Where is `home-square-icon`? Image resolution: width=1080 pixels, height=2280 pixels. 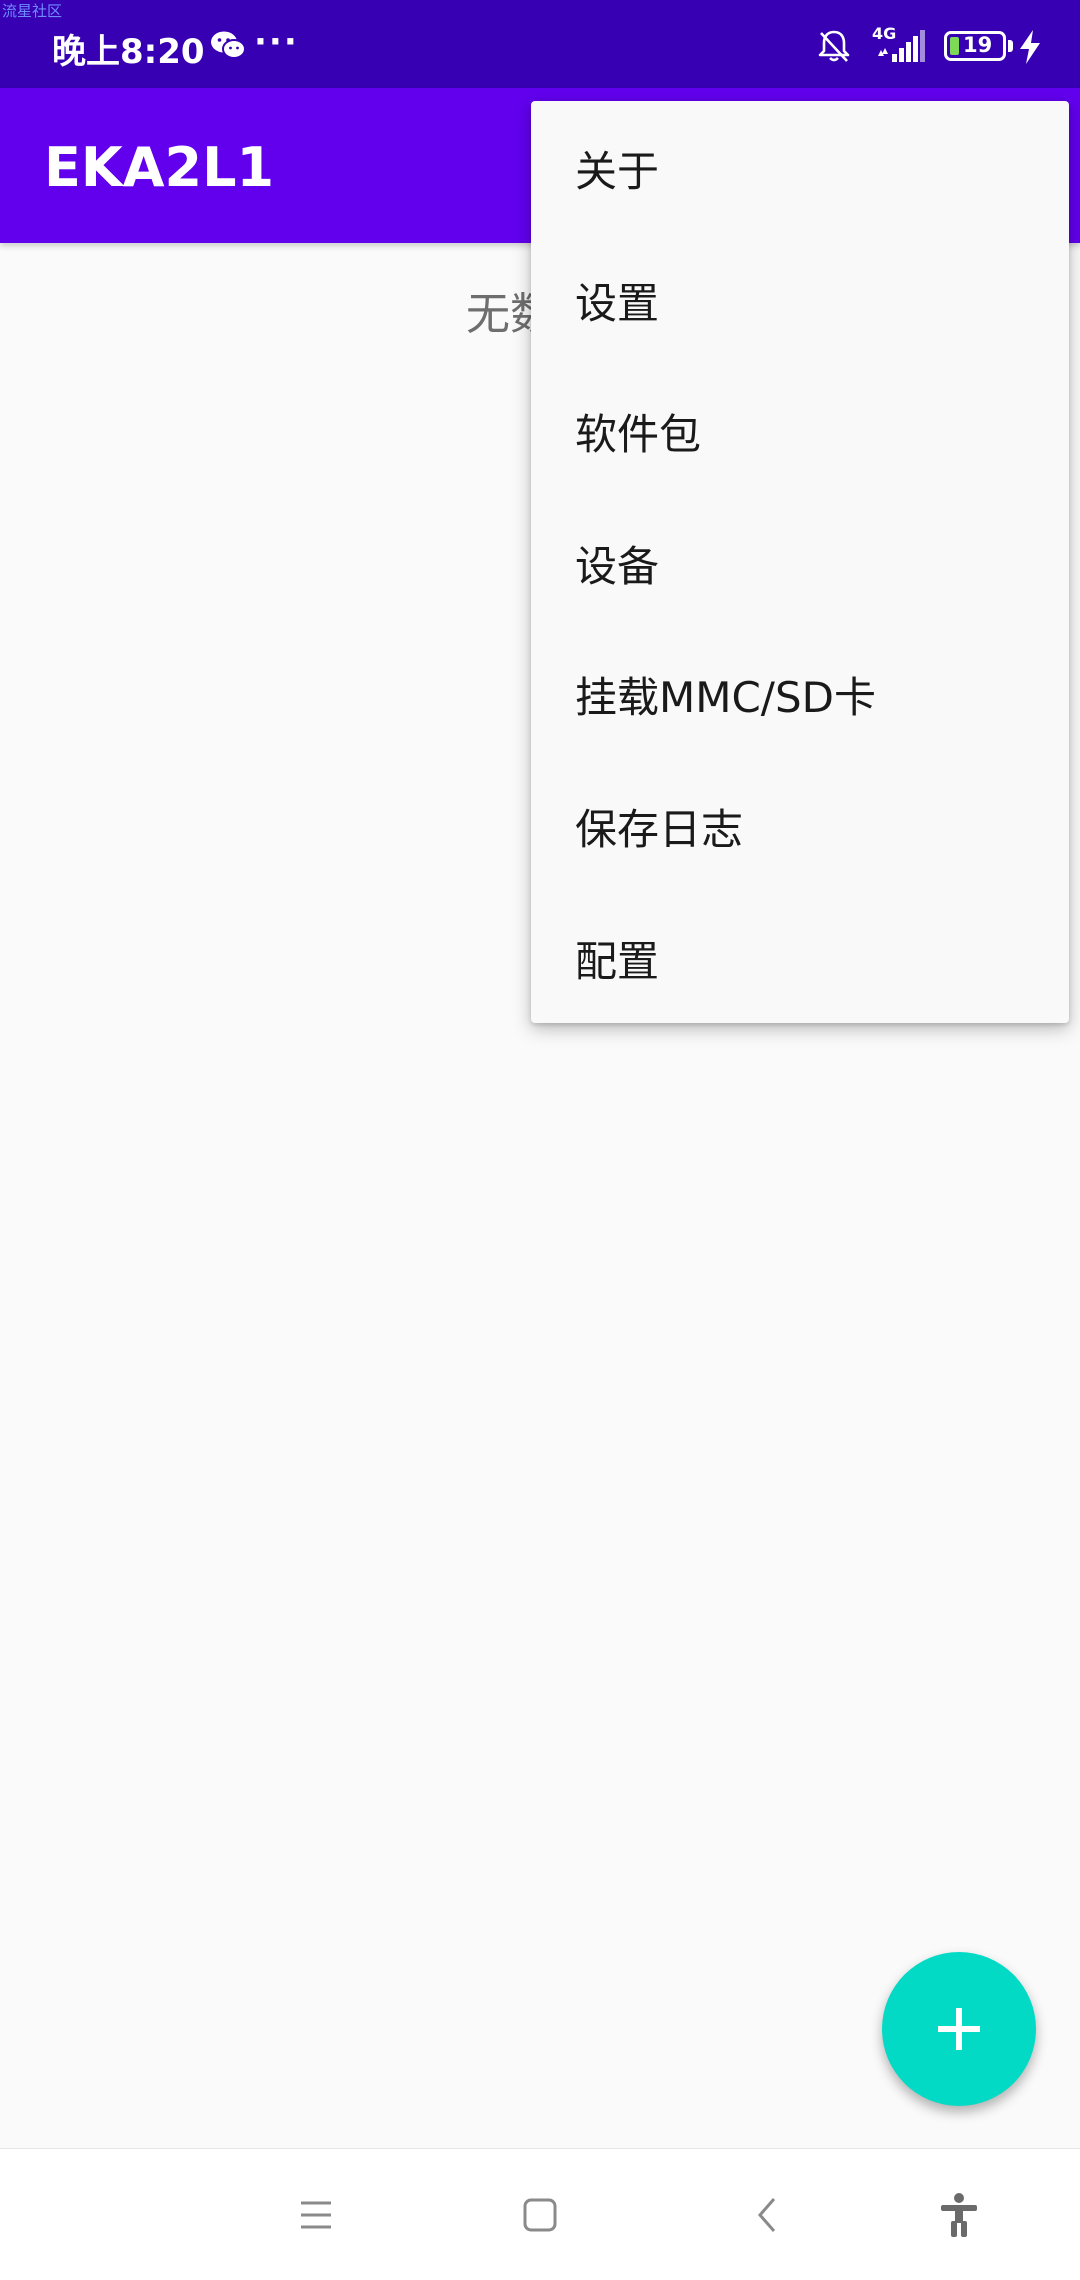 home-square-icon is located at coordinates (540, 2215).